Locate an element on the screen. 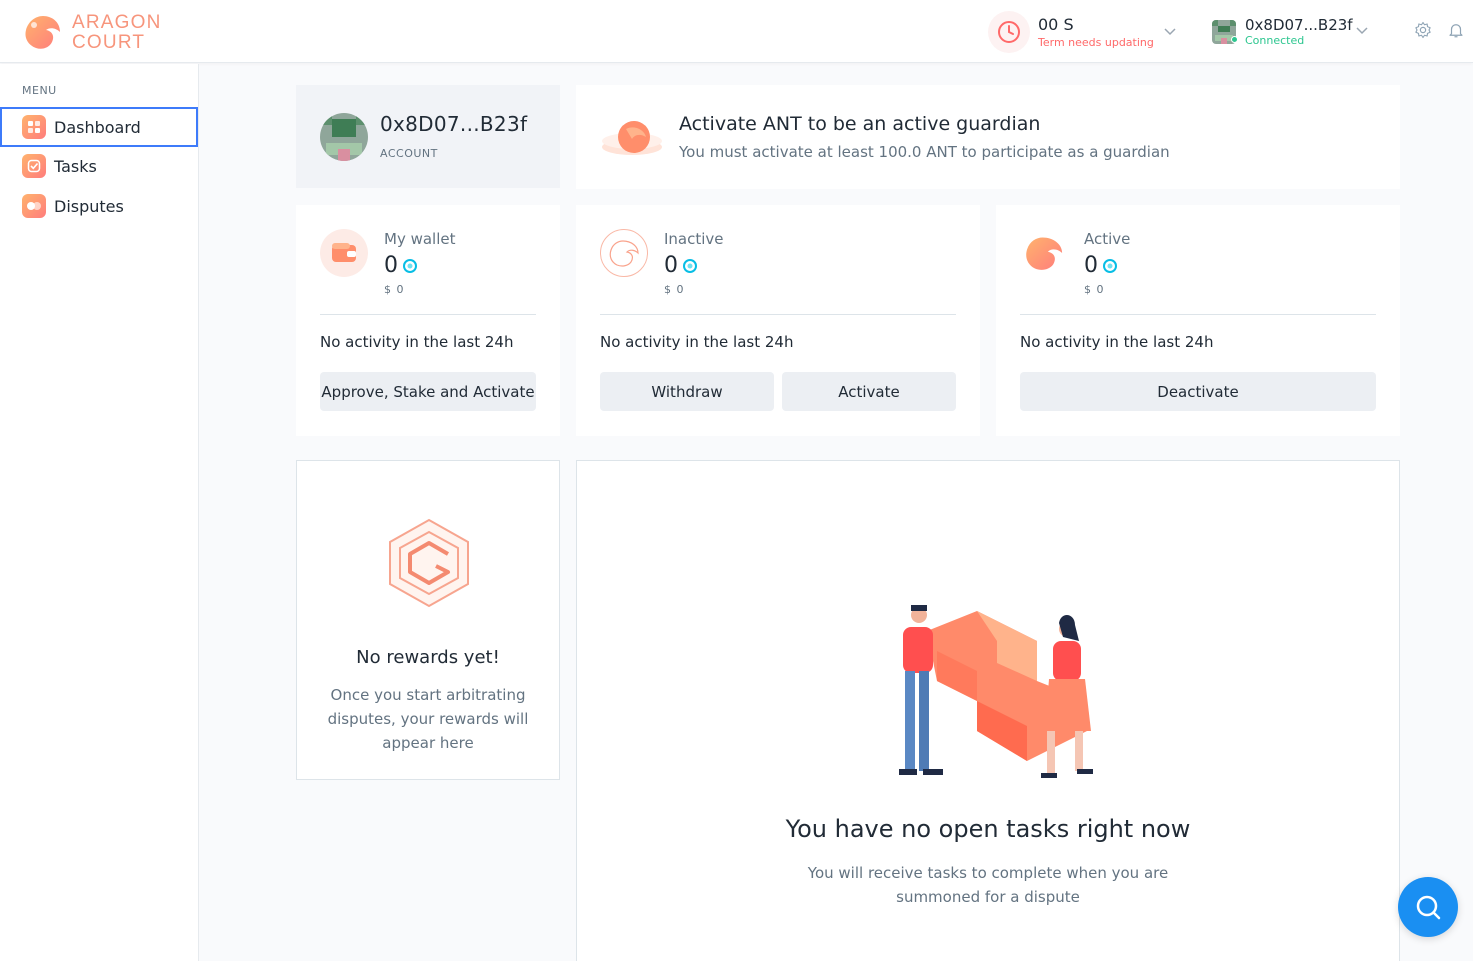  ant-coin-icon is located at coordinates (632, 138).